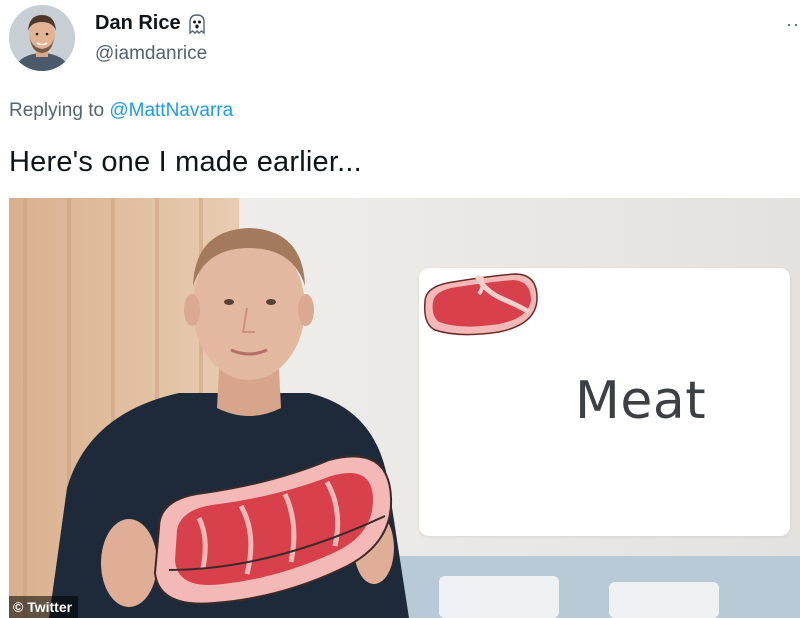 This screenshot has height=618, width=800. Describe the element at coordinates (138, 23) in the screenshot. I see `author-display-name: Dan Rice` at that location.